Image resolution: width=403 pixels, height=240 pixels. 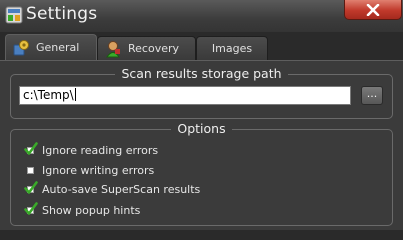 I want to click on option-auto-save-results: Auto-save SuperScan results, so click(x=112, y=189).